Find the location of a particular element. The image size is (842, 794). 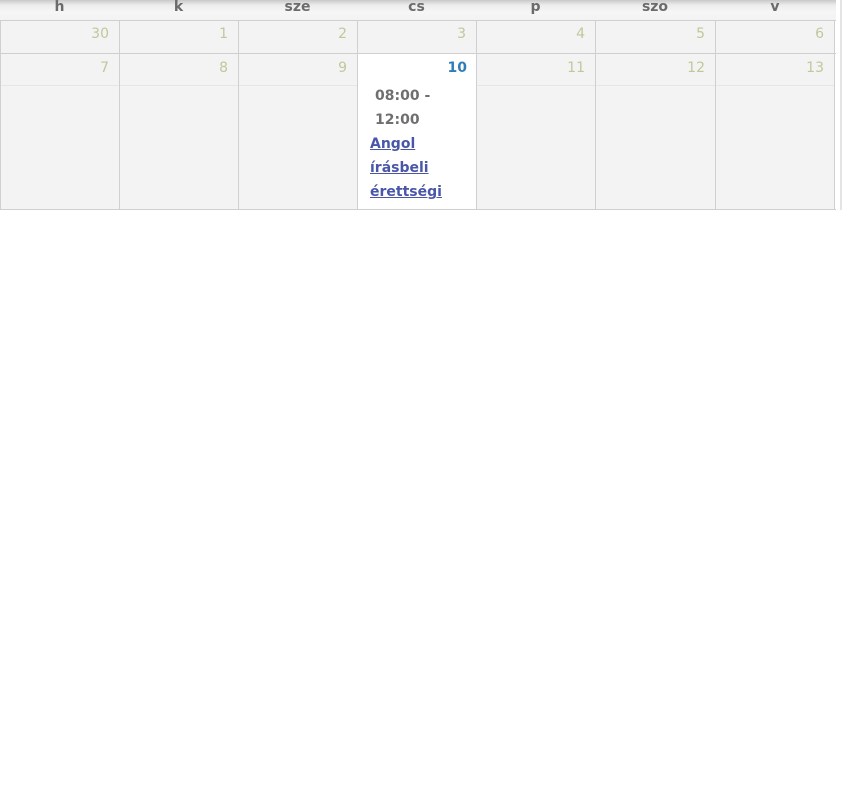

weekday-header-saturday: szo is located at coordinates (655, 7).